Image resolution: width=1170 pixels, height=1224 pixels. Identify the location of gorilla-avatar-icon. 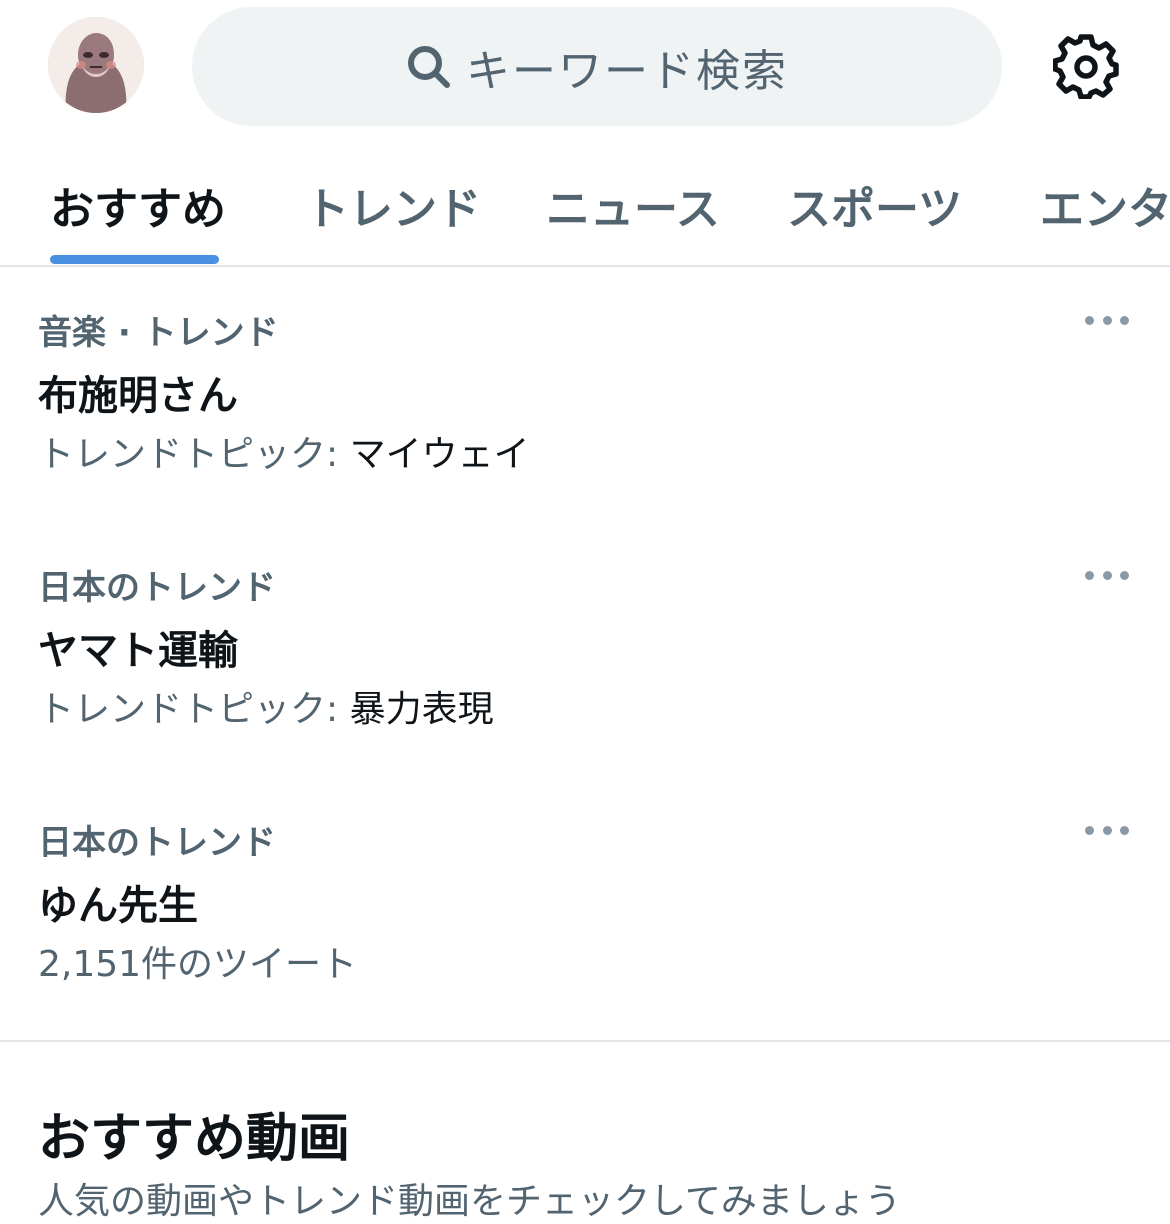
(96, 65).